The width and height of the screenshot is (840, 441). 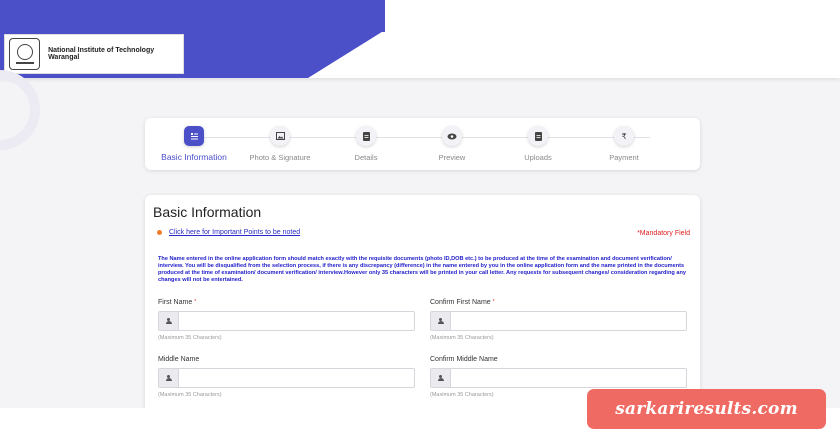 What do you see at coordinates (366, 136) in the screenshot?
I see `document-icon` at bounding box center [366, 136].